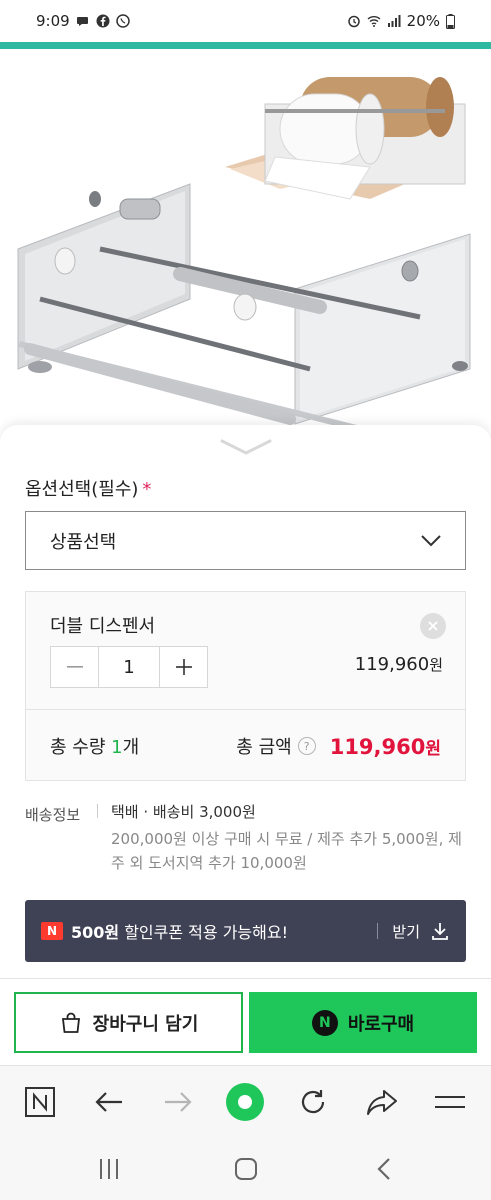 This screenshot has width=491, height=1200. I want to click on option-label: 옵션선택(필수) *, so click(88, 488).